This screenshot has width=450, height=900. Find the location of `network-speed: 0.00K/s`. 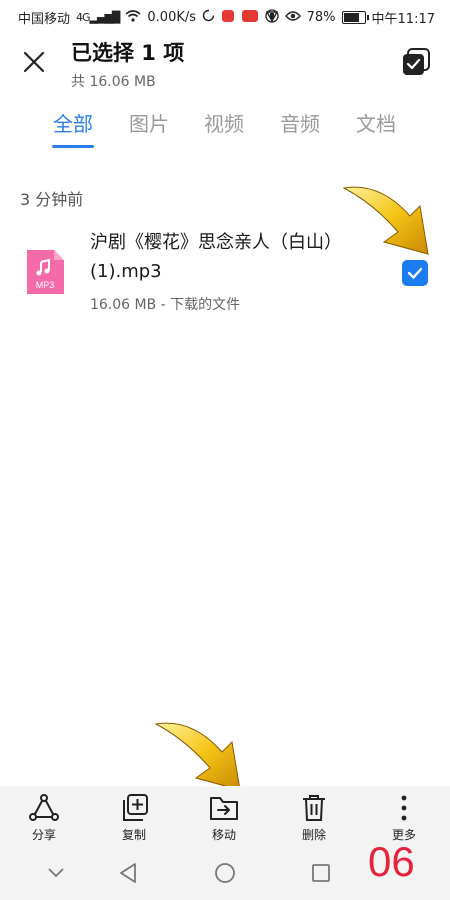

network-speed: 0.00K/s is located at coordinates (172, 17).